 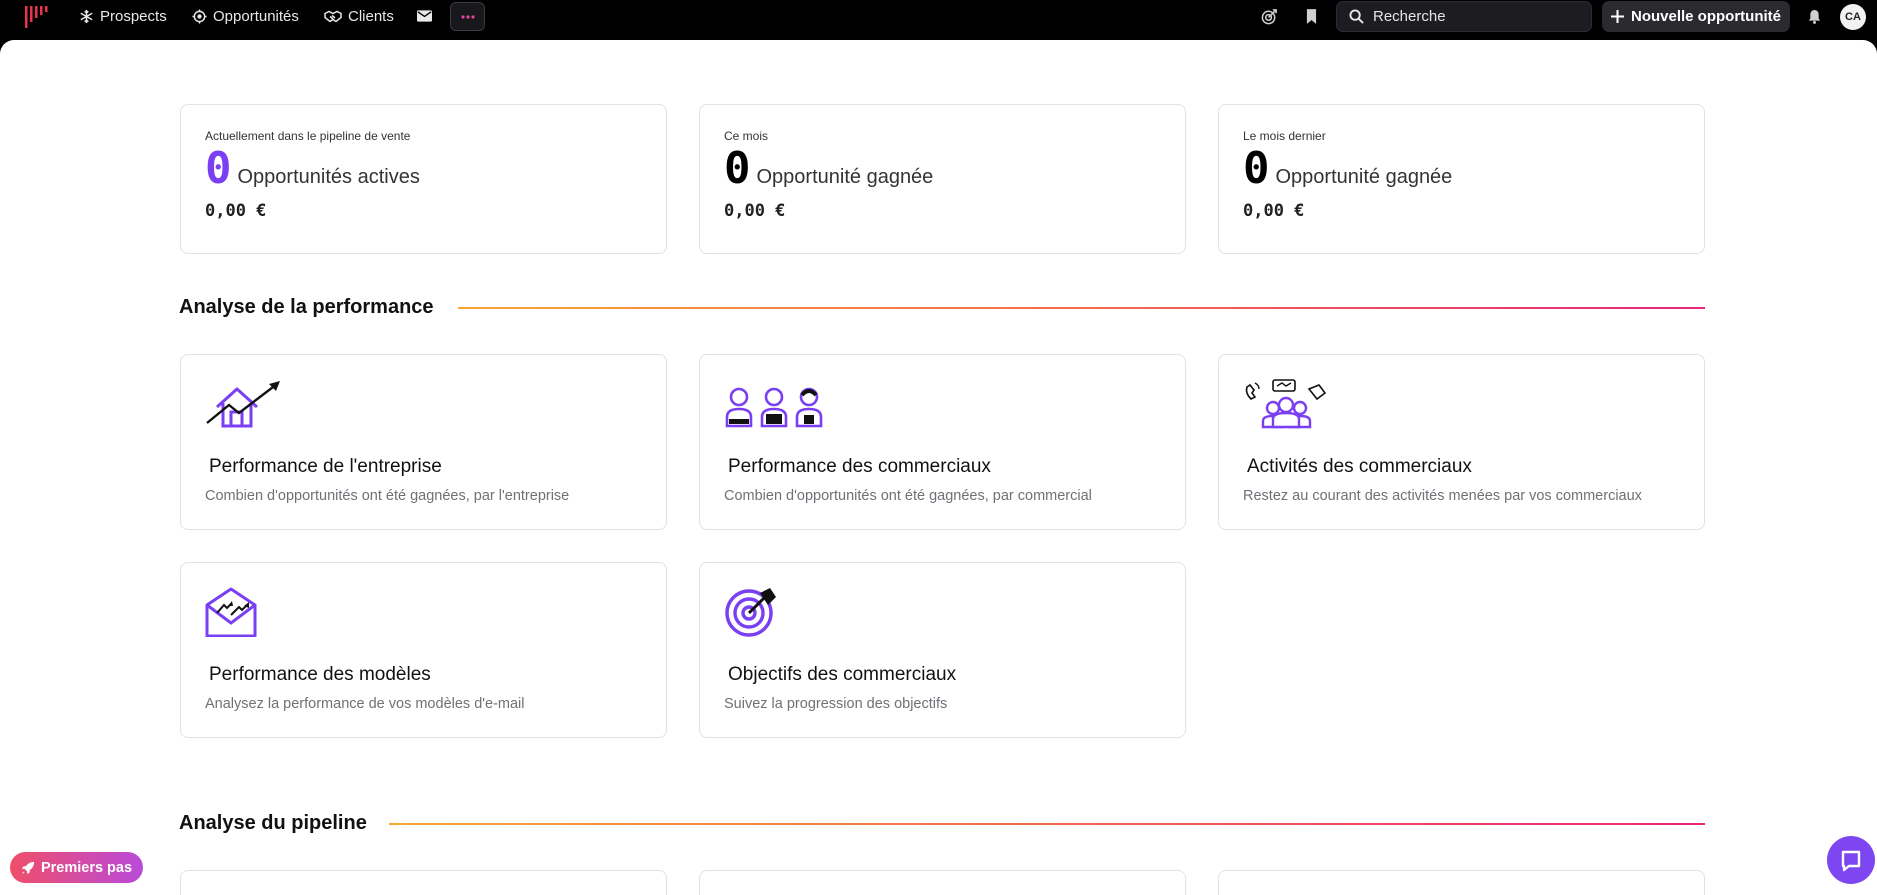 What do you see at coordinates (133, 16) in the screenshot?
I see `nav-prospects-label: Prospects` at bounding box center [133, 16].